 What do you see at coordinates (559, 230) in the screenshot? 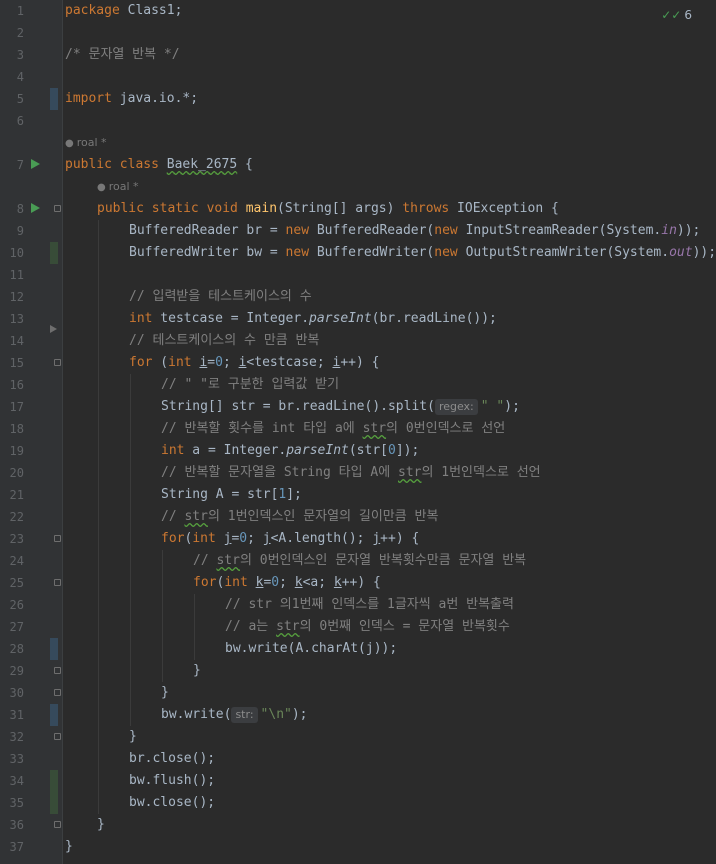
I see `token: InputStreamReader(System.` at bounding box center [559, 230].